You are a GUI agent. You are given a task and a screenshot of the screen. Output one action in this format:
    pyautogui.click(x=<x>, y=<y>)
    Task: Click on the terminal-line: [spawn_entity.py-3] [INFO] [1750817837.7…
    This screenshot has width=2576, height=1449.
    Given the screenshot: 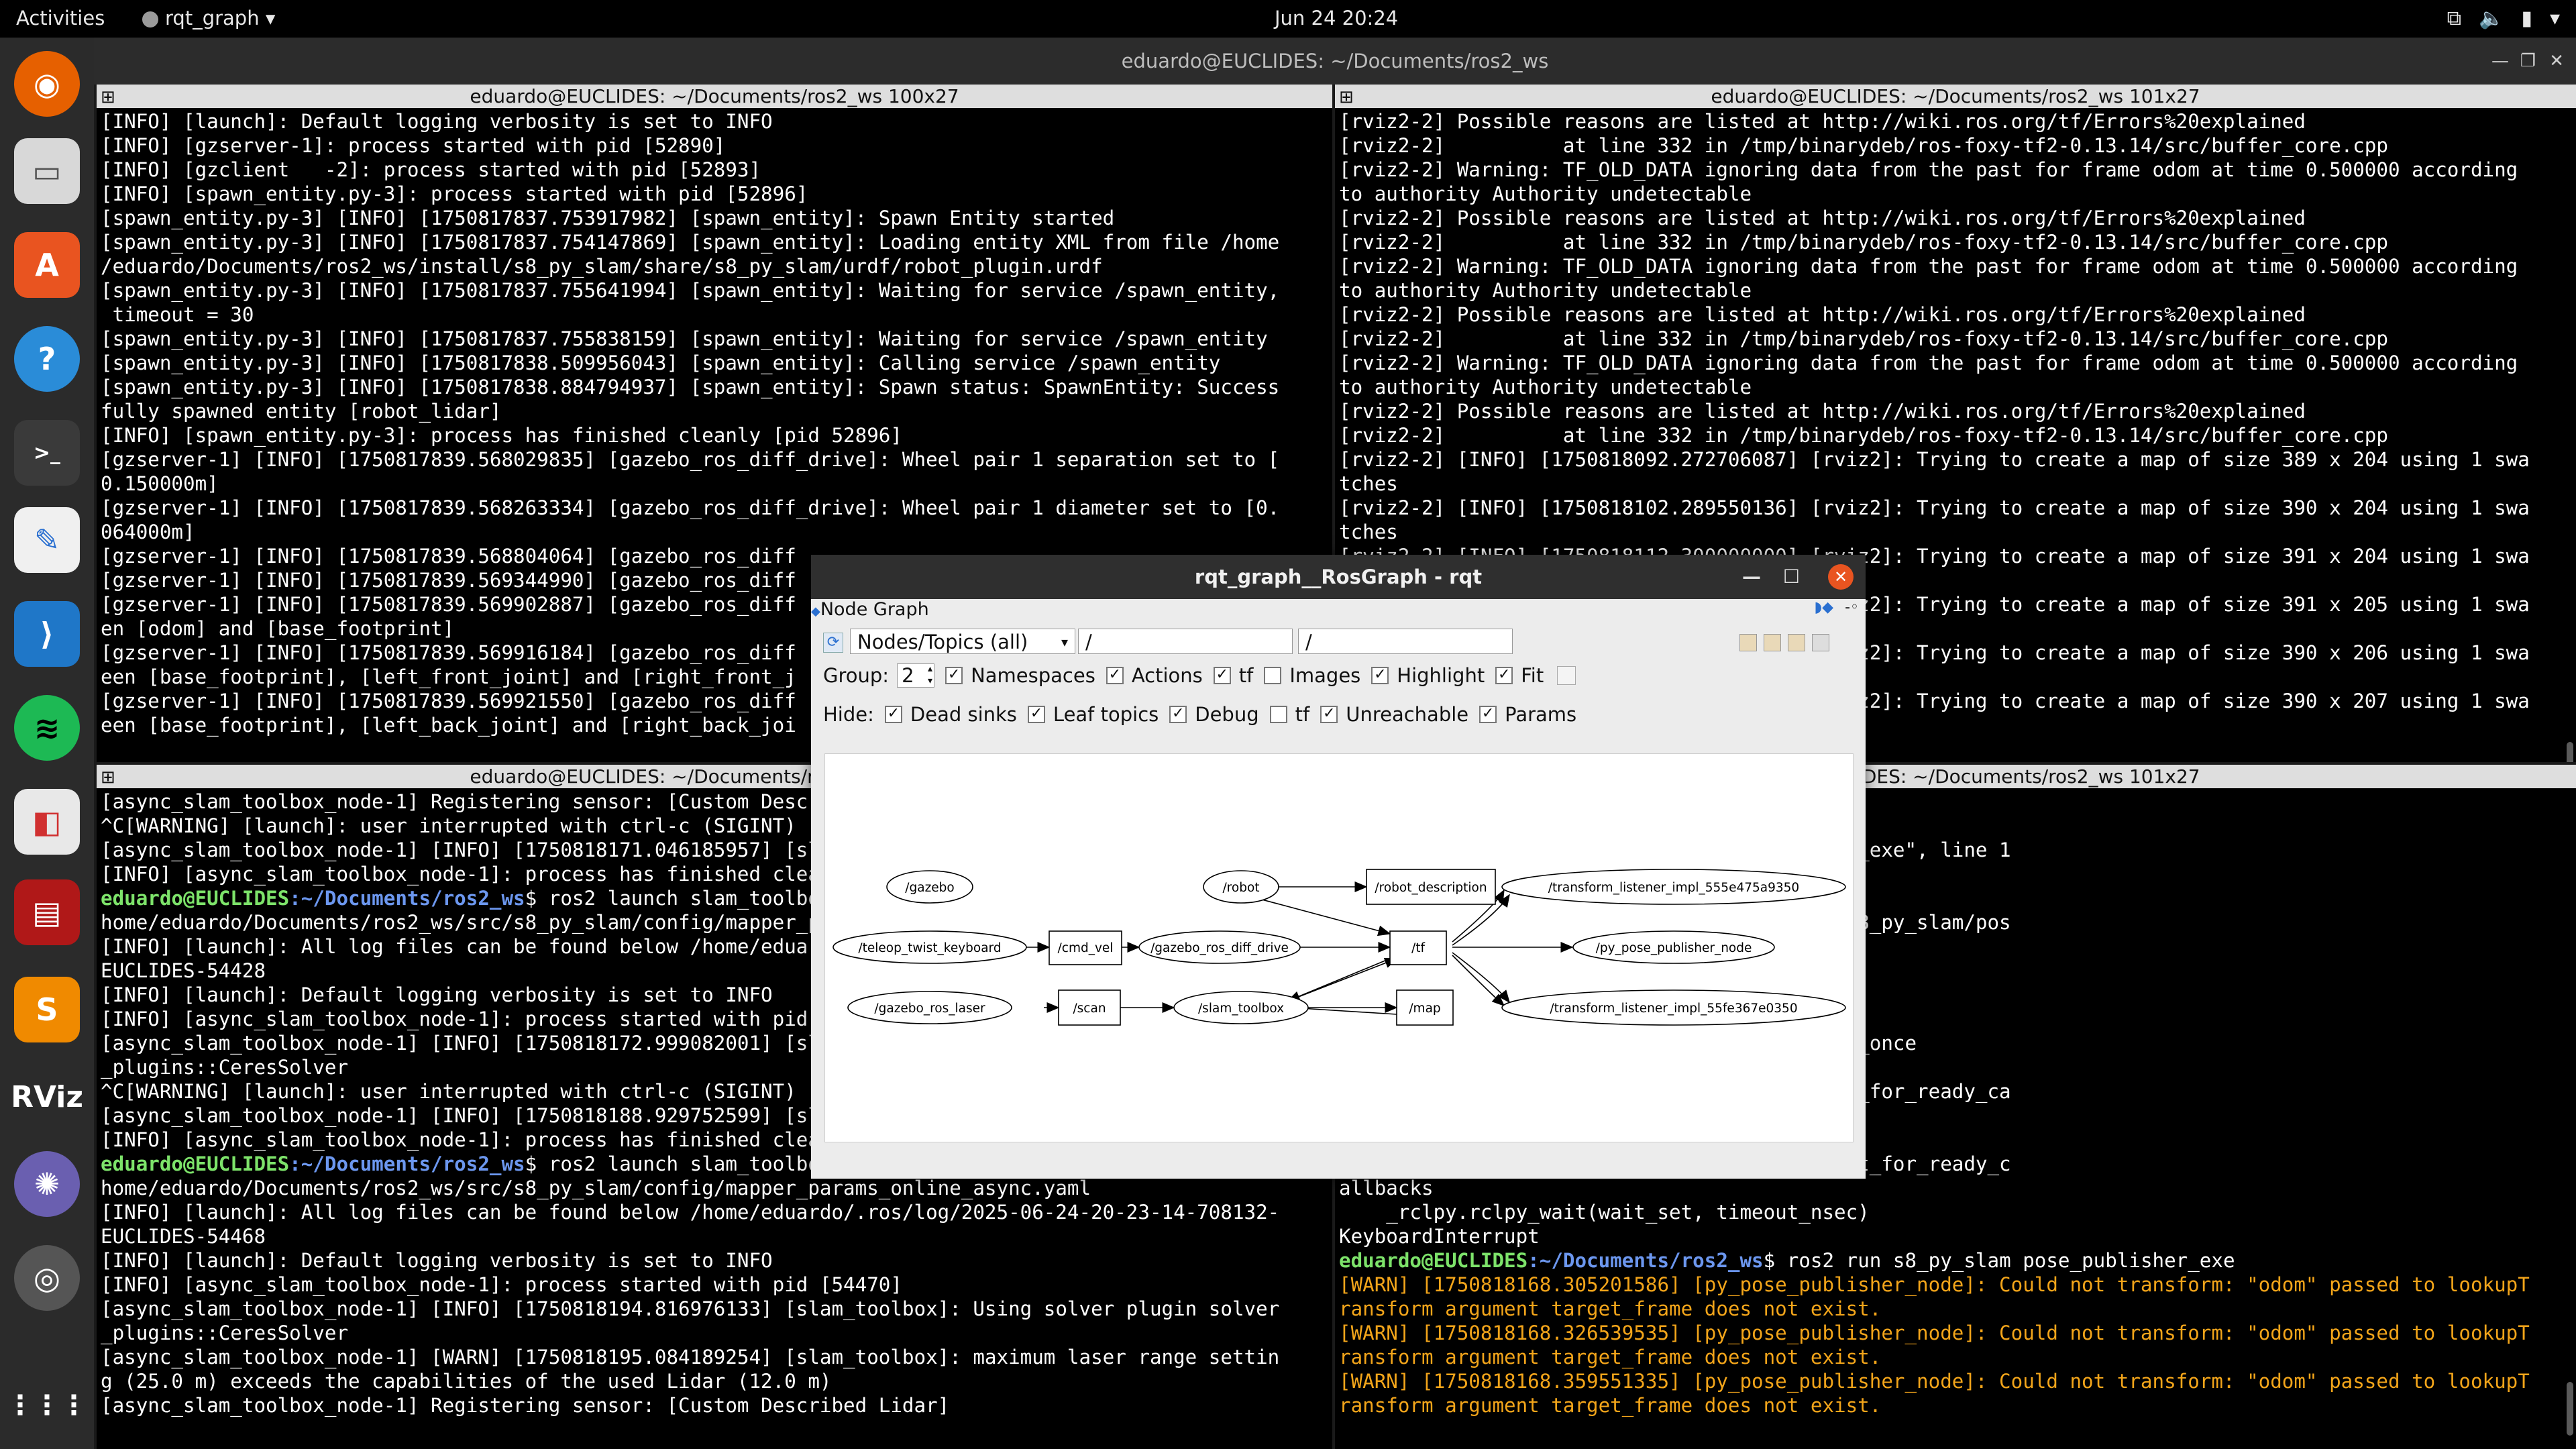 What is the action you would take?
    pyautogui.click(x=684, y=338)
    